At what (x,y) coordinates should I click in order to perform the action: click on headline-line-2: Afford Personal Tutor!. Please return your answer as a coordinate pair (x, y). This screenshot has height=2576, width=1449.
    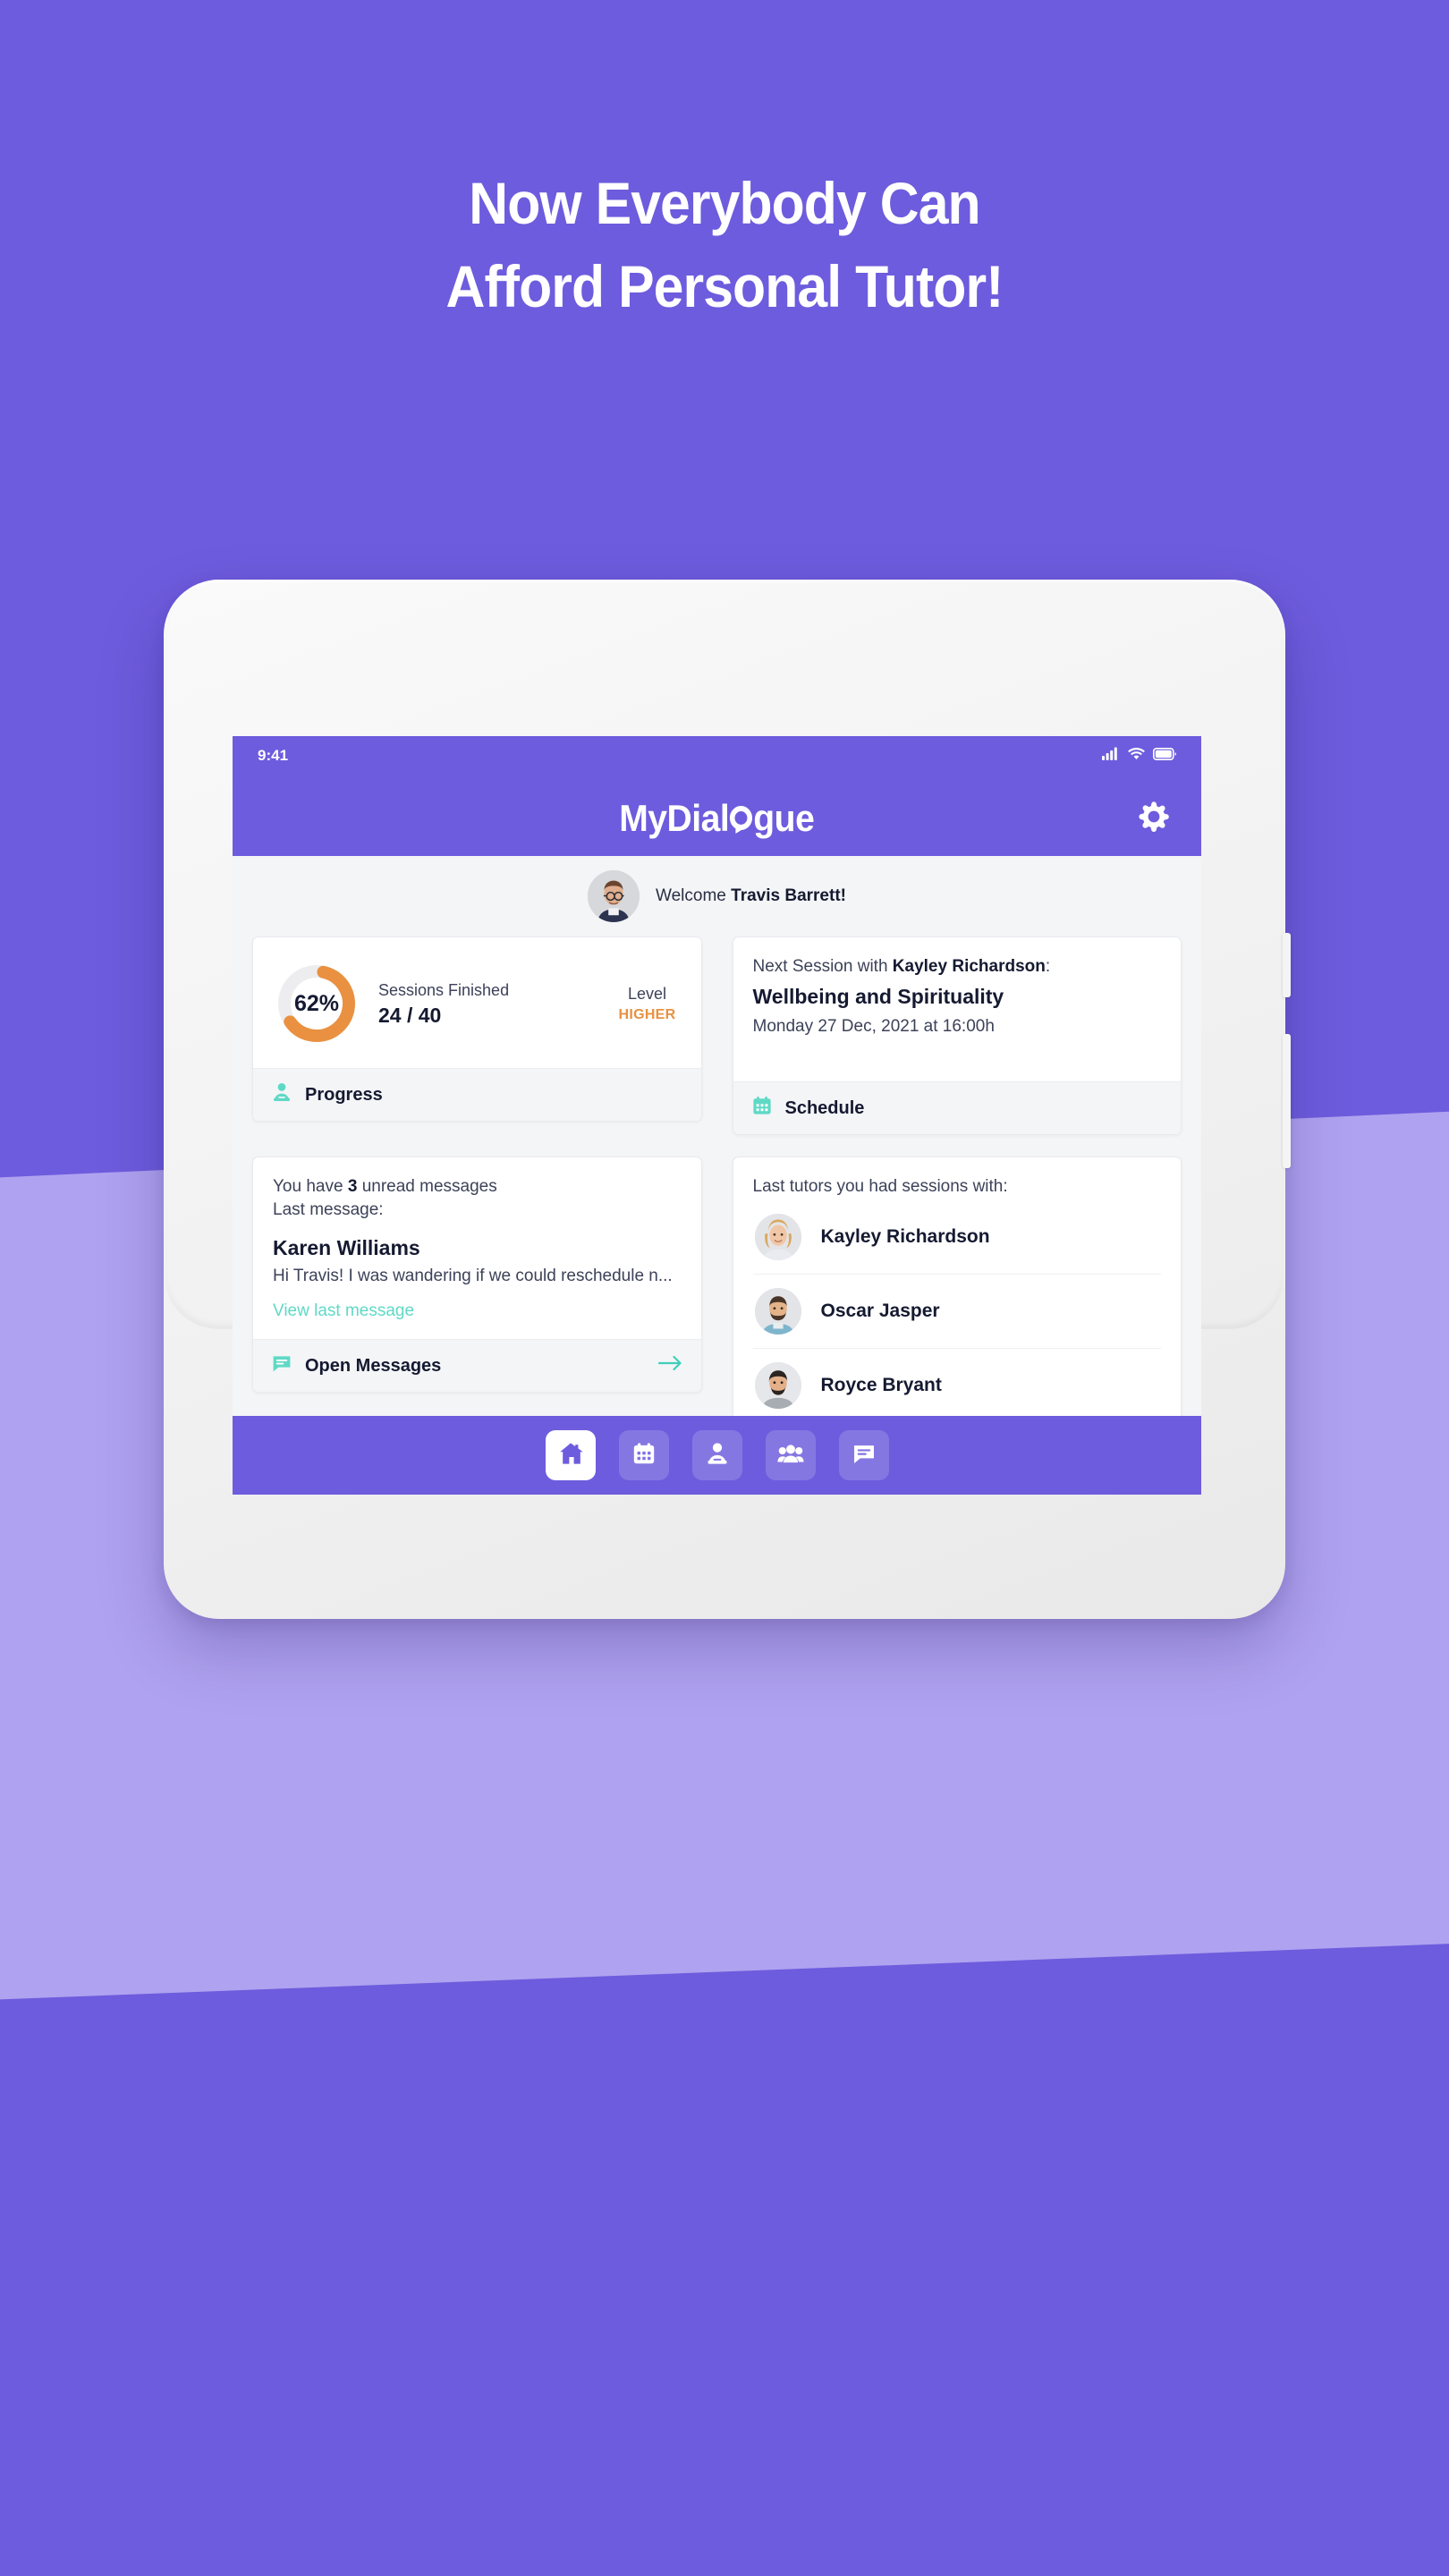
    Looking at the image, I should click on (724, 286).